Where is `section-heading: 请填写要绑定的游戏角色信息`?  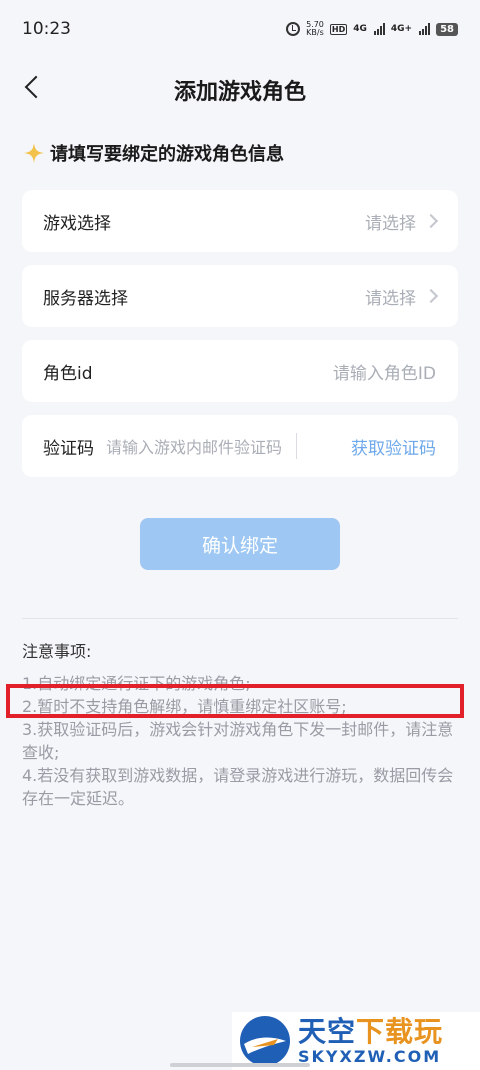 section-heading: 请填写要绑定的游戏角色信息 is located at coordinates (154, 153).